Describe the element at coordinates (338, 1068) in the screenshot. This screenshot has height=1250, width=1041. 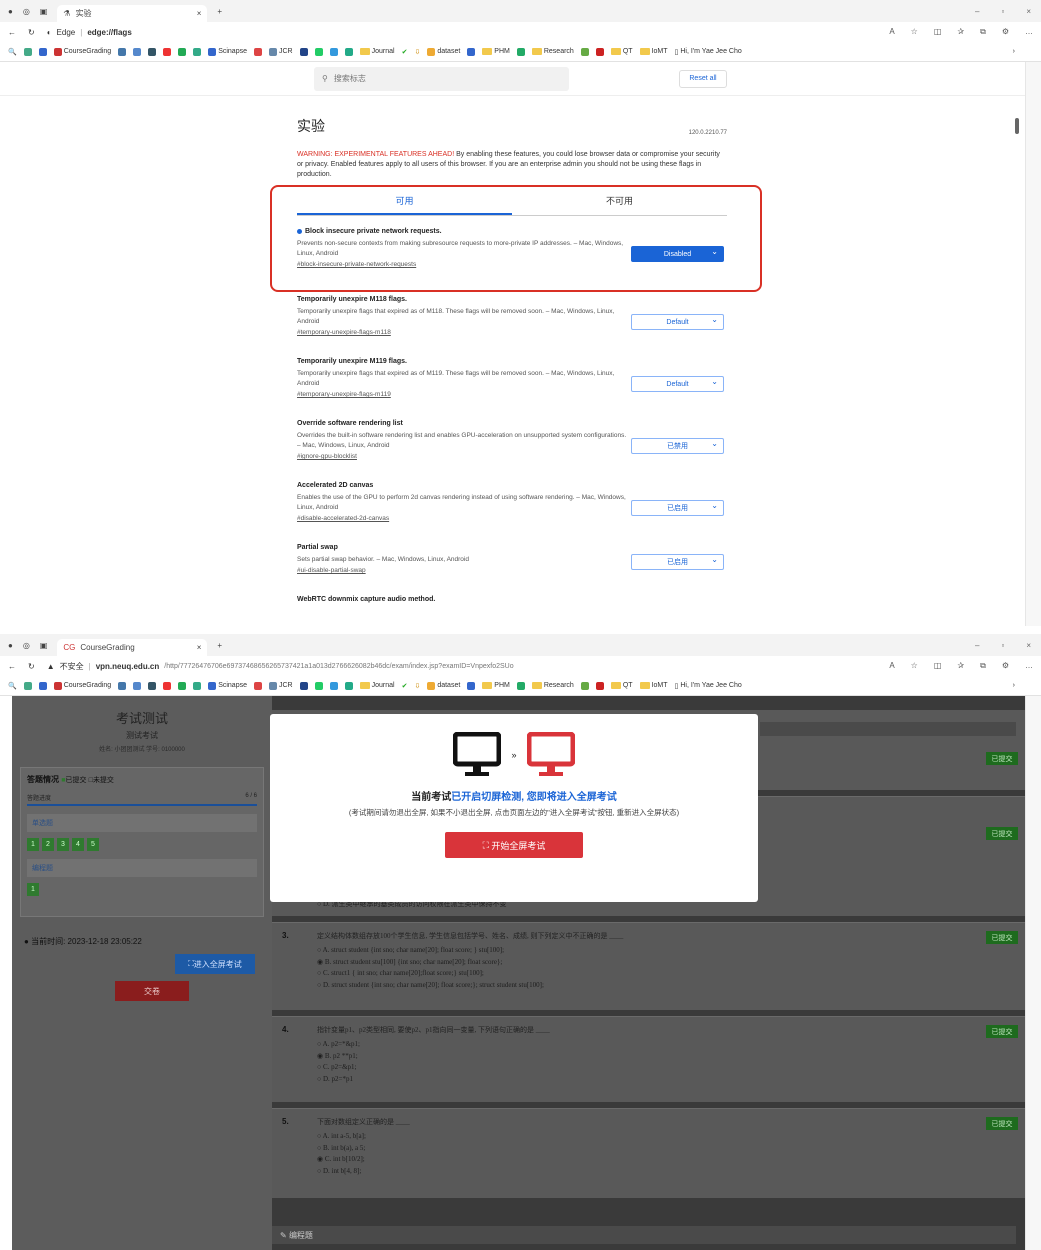
I see `option: ○ C. p2=&p1;` at that location.